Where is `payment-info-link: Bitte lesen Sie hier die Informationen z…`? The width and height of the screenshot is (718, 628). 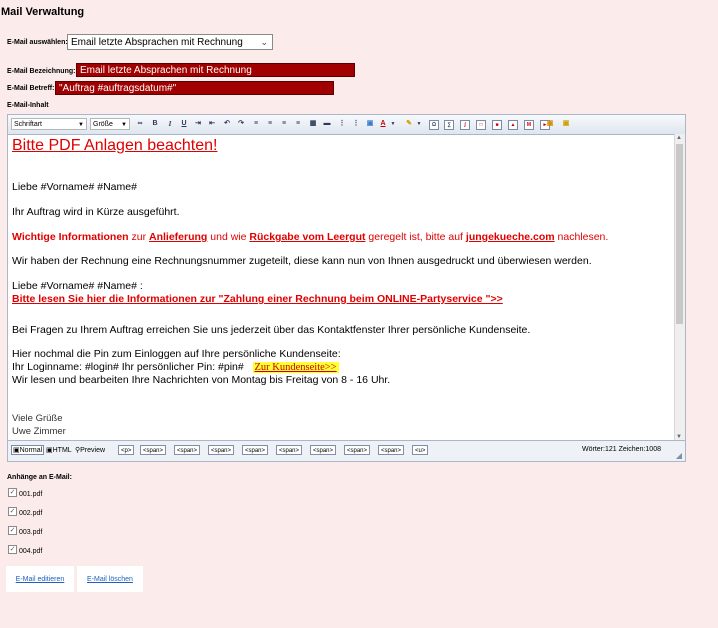
payment-info-link: Bitte lesen Sie hier die Informationen z… is located at coordinates (257, 299).